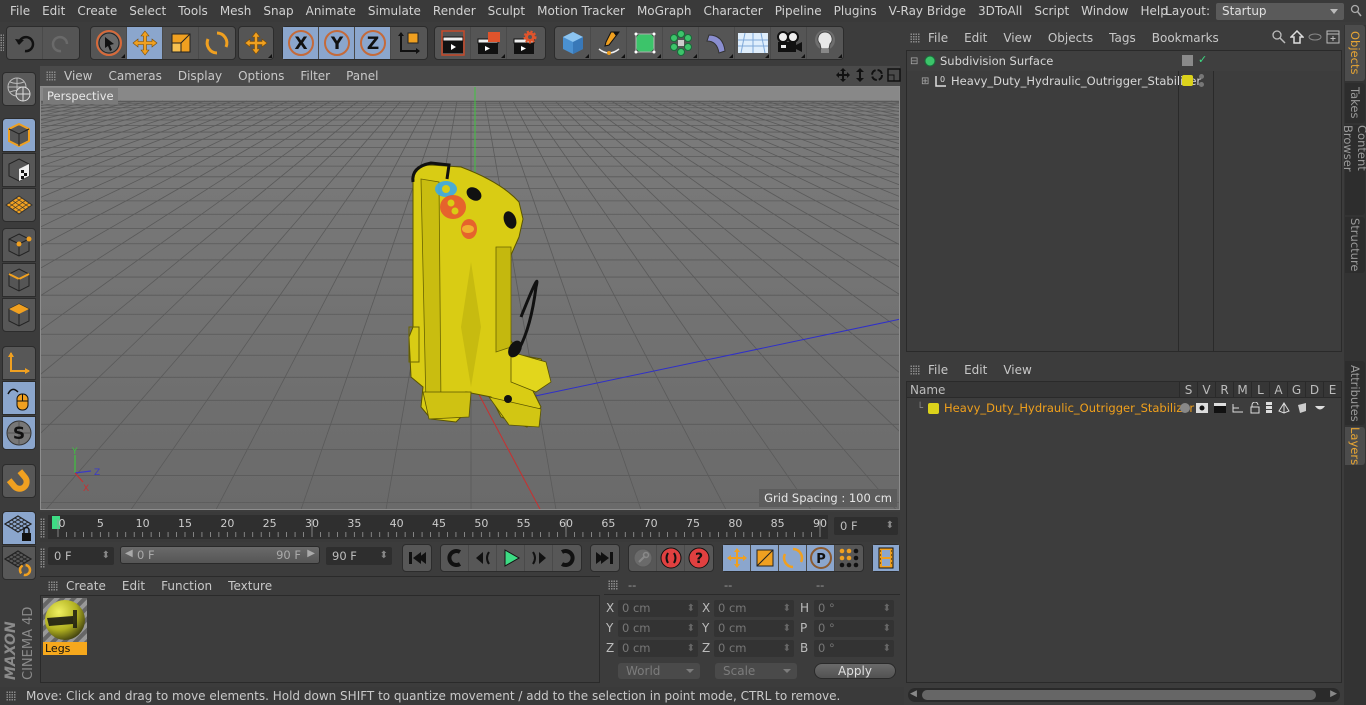 The height and width of the screenshot is (705, 1366). Describe the element at coordinates (699, 558) in the screenshot. I see `keyframe-selection-button: ?` at that location.